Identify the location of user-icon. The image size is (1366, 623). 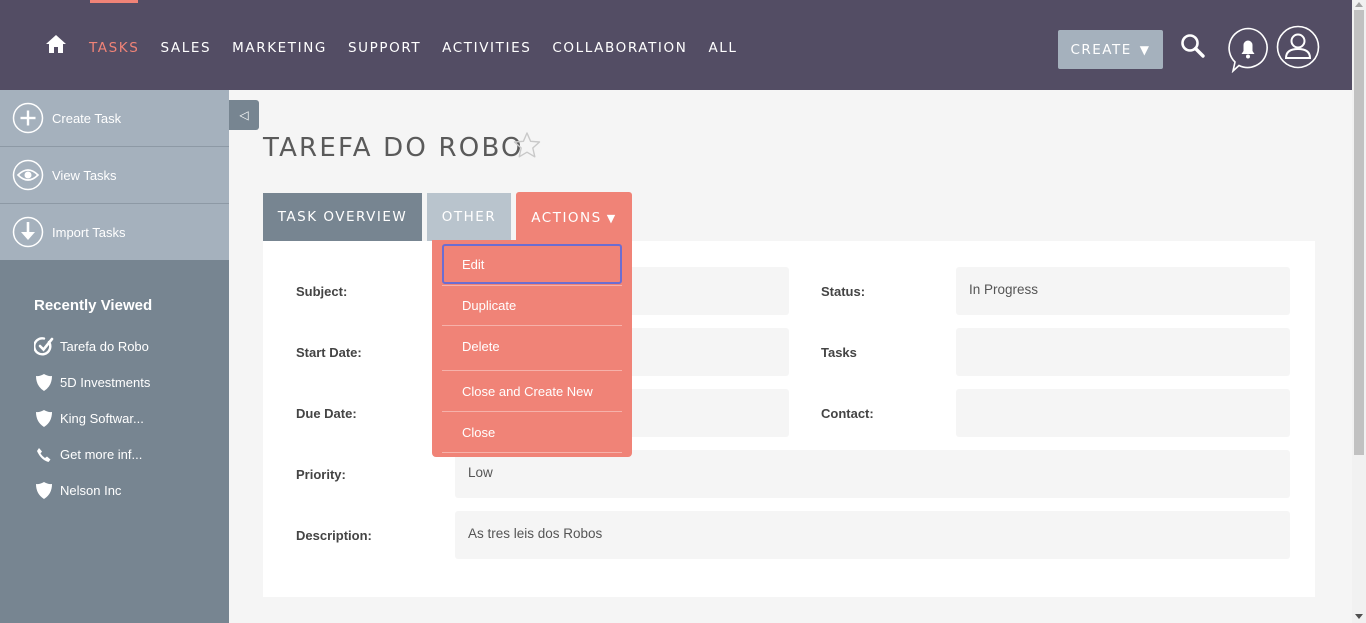
(1298, 47).